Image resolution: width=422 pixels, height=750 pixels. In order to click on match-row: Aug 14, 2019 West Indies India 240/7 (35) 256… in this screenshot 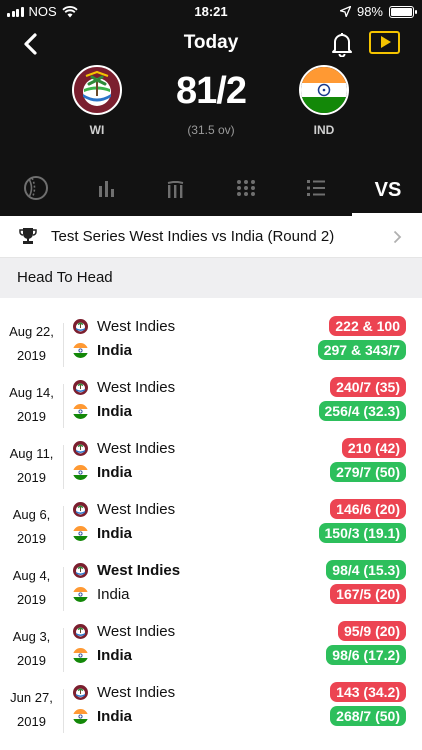, I will do `click(211, 393)`.